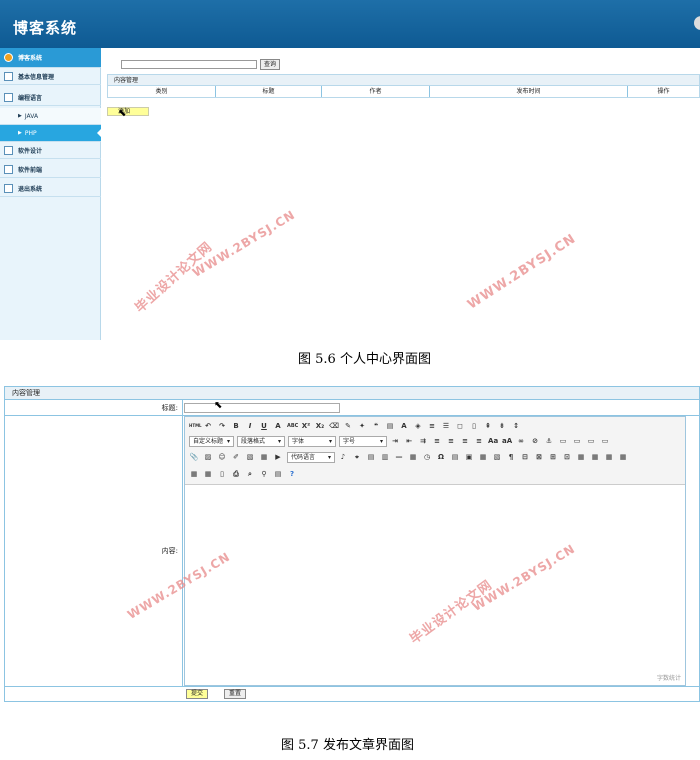 The height and width of the screenshot is (760, 700). What do you see at coordinates (50, 76) in the screenshot?
I see `sidebar-item-basic-info: 基本信息管理` at bounding box center [50, 76].